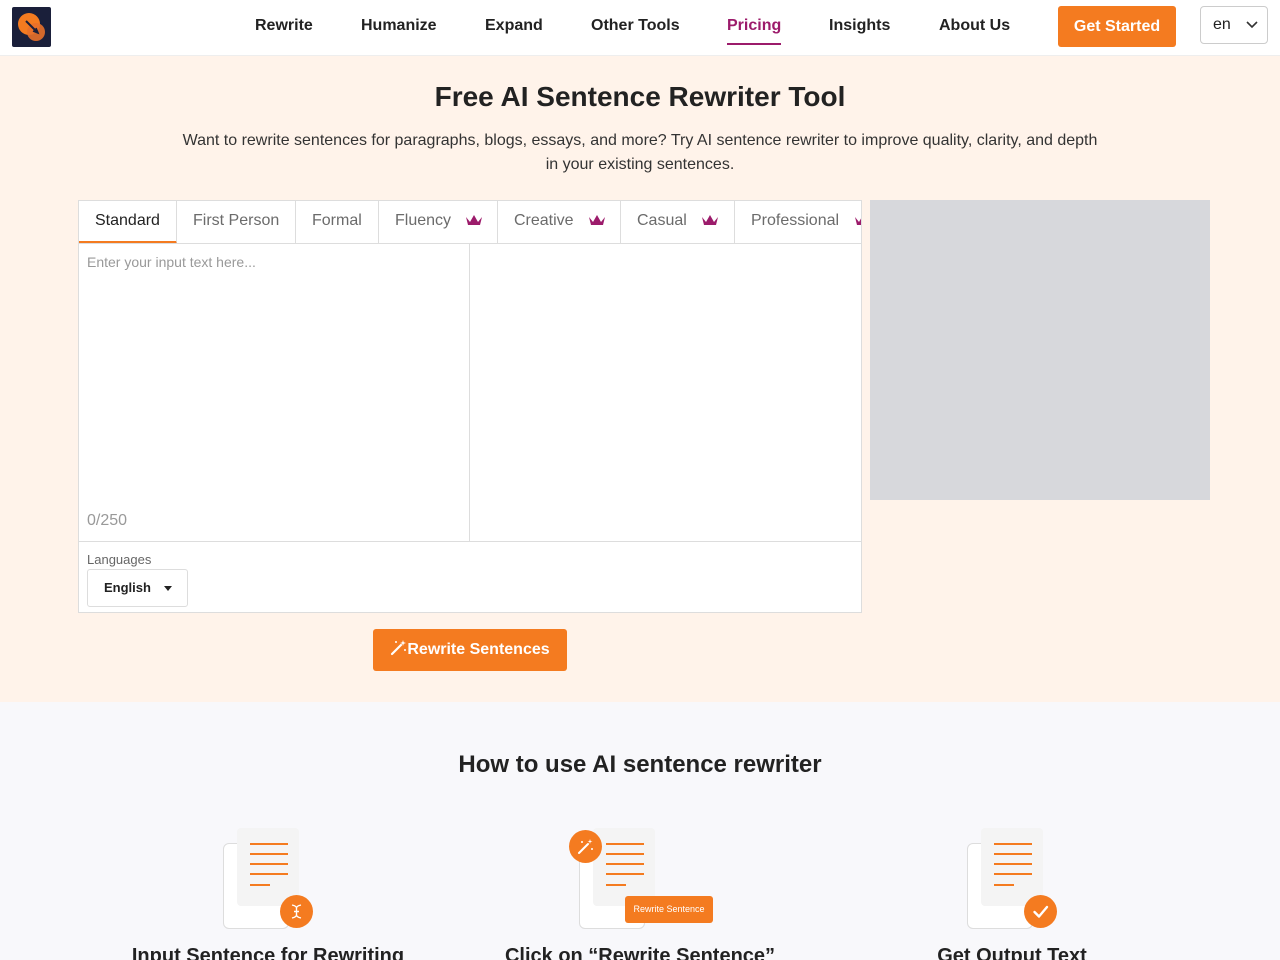  What do you see at coordinates (1040, 350) in the screenshot?
I see `ad-placeholder` at bounding box center [1040, 350].